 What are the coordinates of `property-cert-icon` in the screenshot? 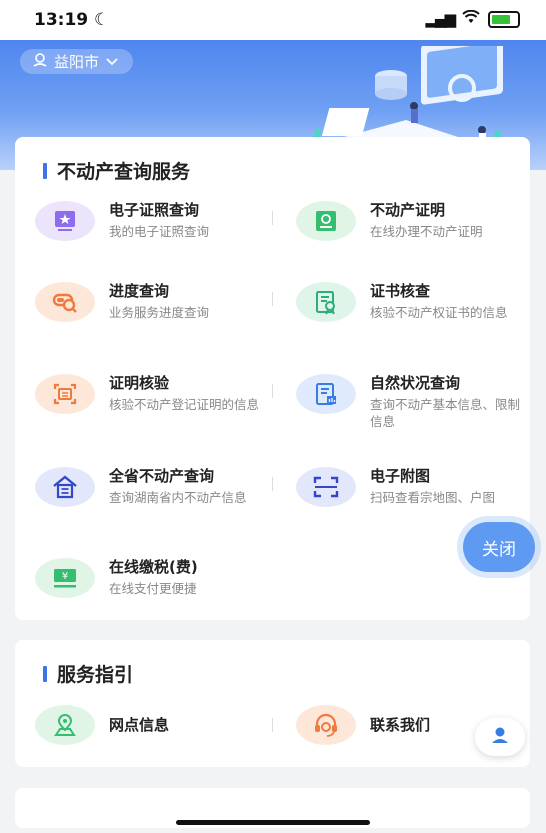 It's located at (326, 221).